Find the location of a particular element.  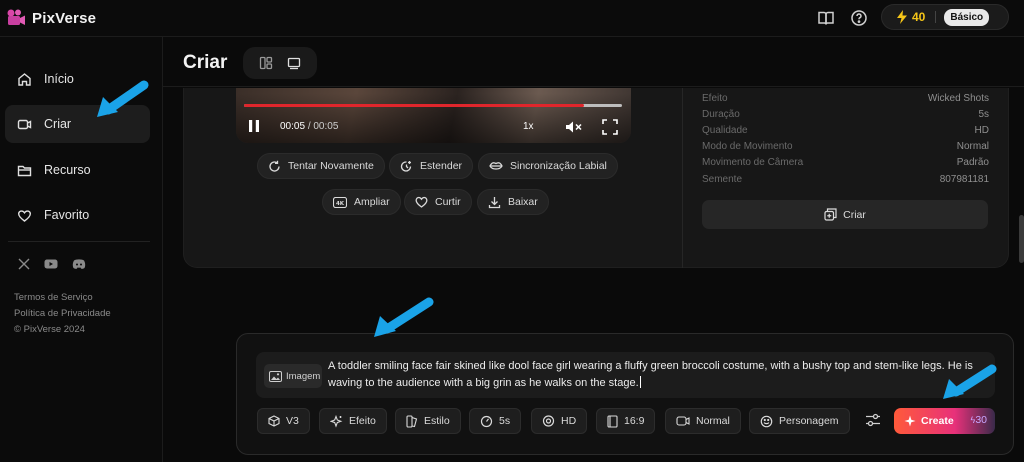

detail-label: Duração is located at coordinates (721, 114).